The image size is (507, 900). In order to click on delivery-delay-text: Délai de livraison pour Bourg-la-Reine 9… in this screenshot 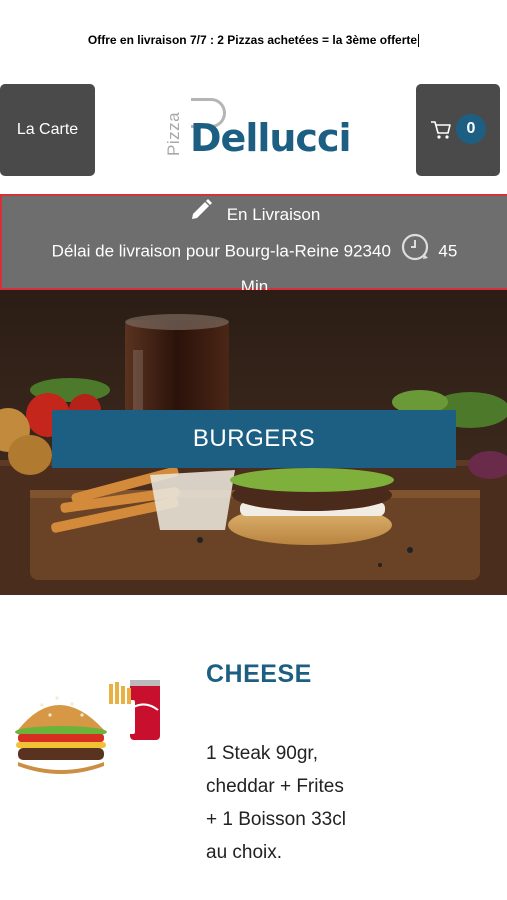, I will do `click(221, 251)`.